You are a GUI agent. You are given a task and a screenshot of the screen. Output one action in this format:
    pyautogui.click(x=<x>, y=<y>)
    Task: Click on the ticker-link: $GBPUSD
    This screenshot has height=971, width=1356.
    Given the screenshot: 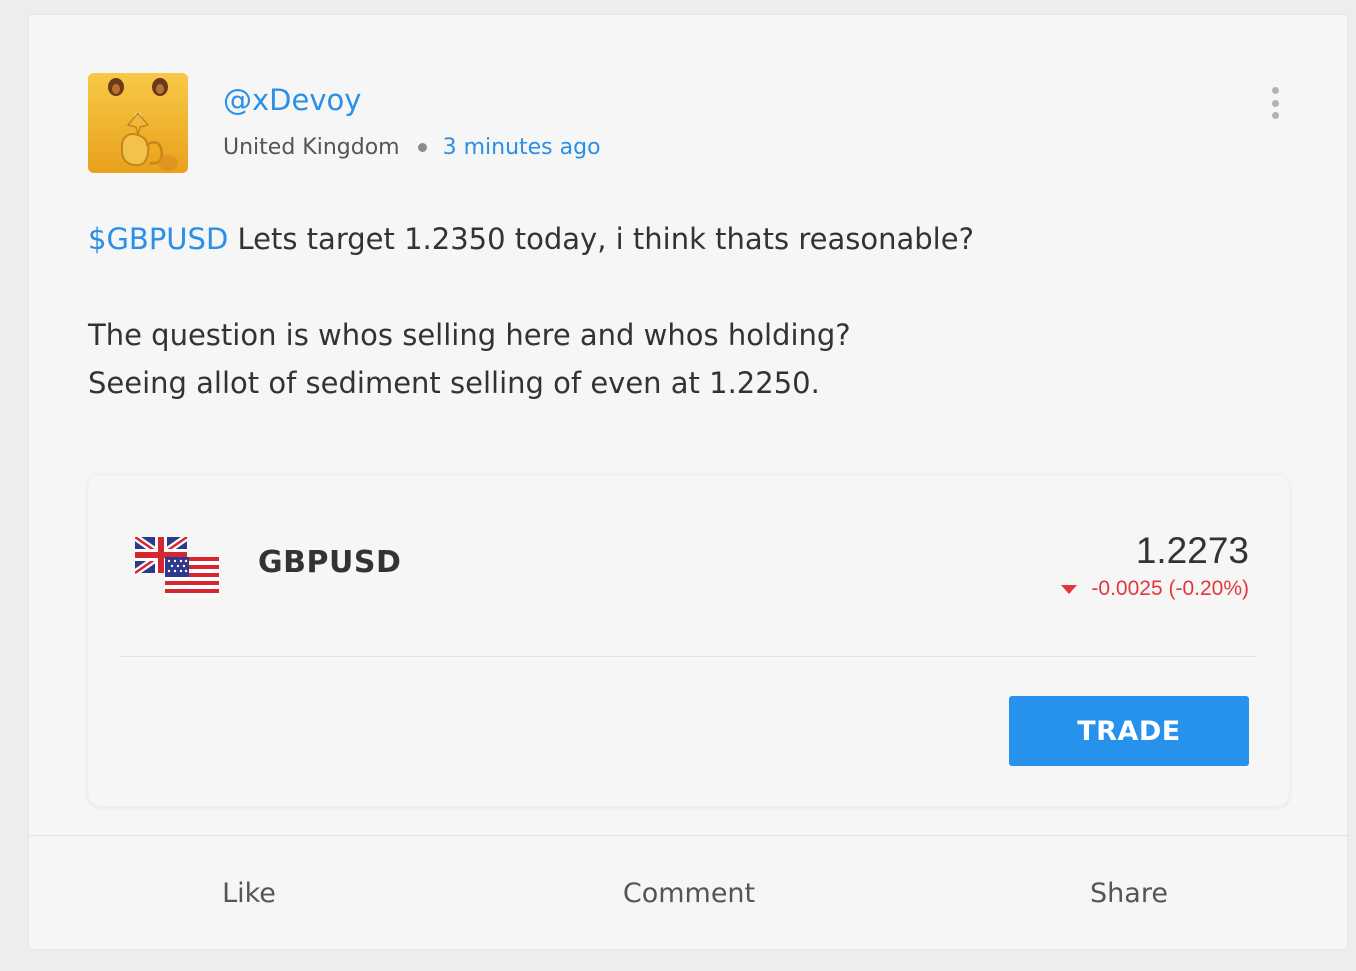 What is the action you would take?
    pyautogui.click(x=158, y=239)
    